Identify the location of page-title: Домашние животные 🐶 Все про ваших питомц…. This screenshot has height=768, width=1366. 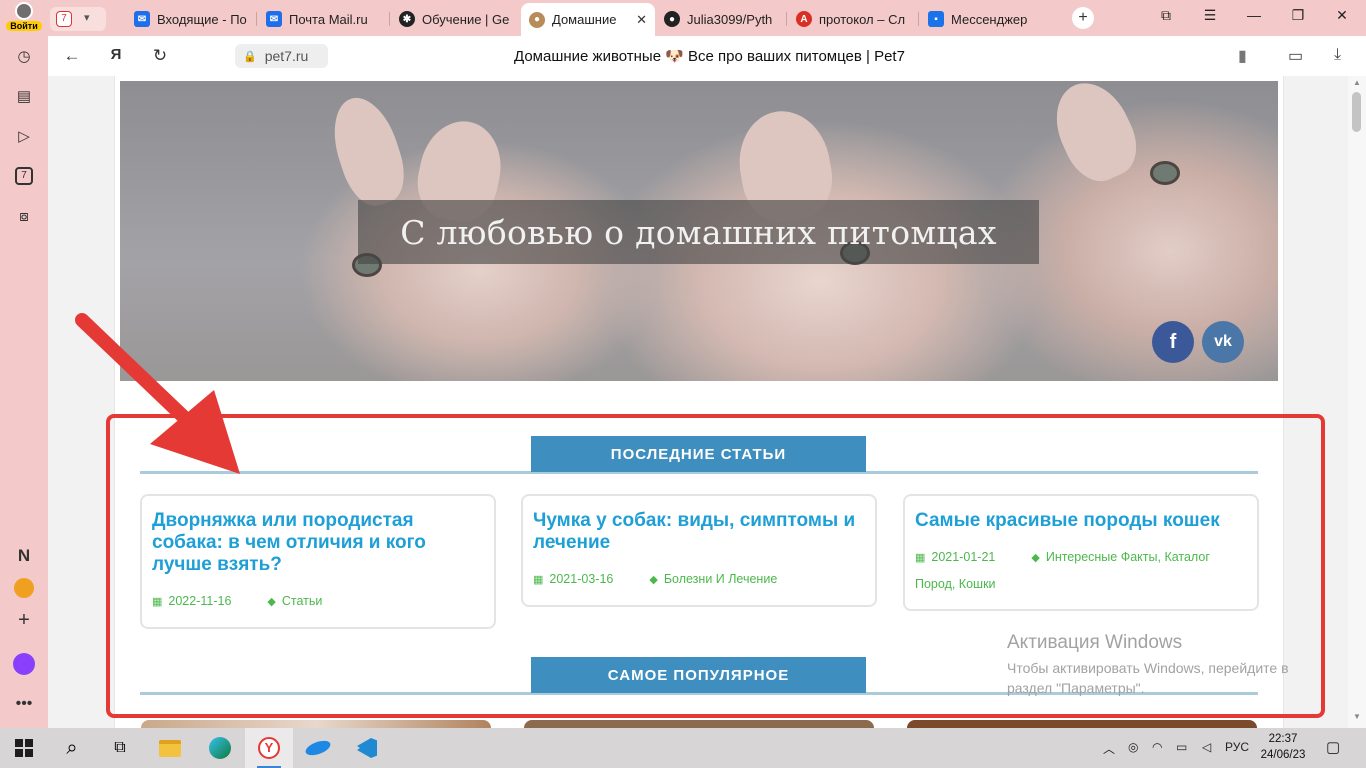
(709, 56).